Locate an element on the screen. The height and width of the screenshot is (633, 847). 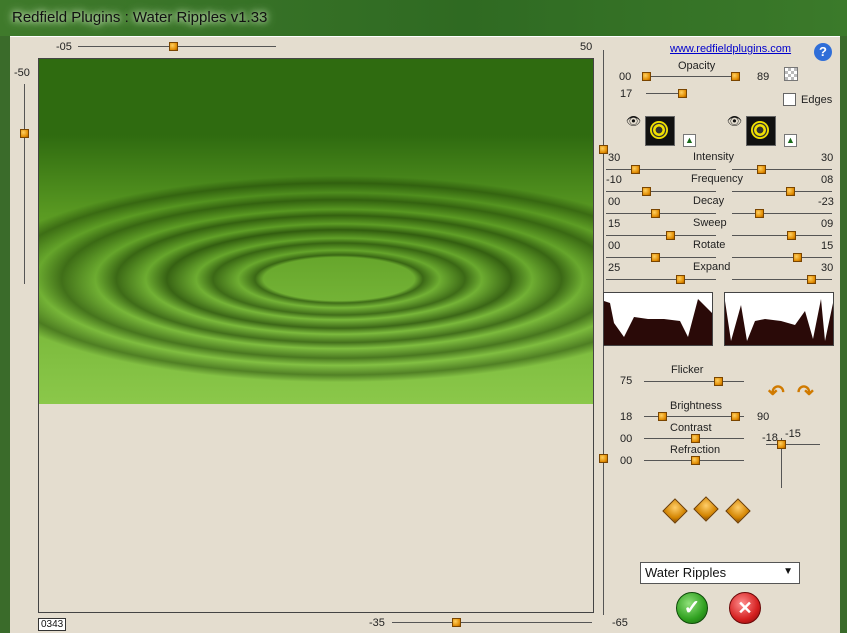
brightness-knob-left is located at coordinates (662, 416).